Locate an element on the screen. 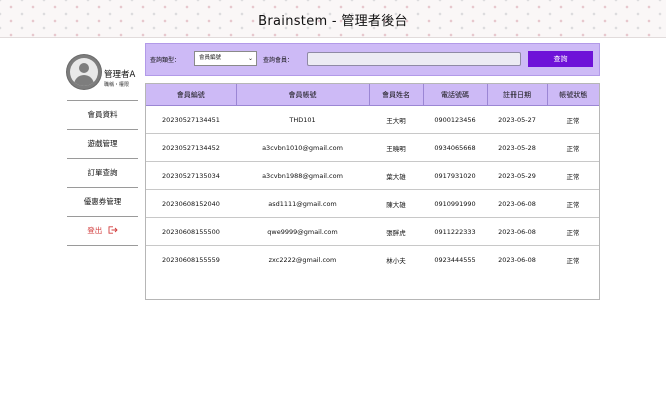  table-cell: 20230527135034 is located at coordinates (191, 175).